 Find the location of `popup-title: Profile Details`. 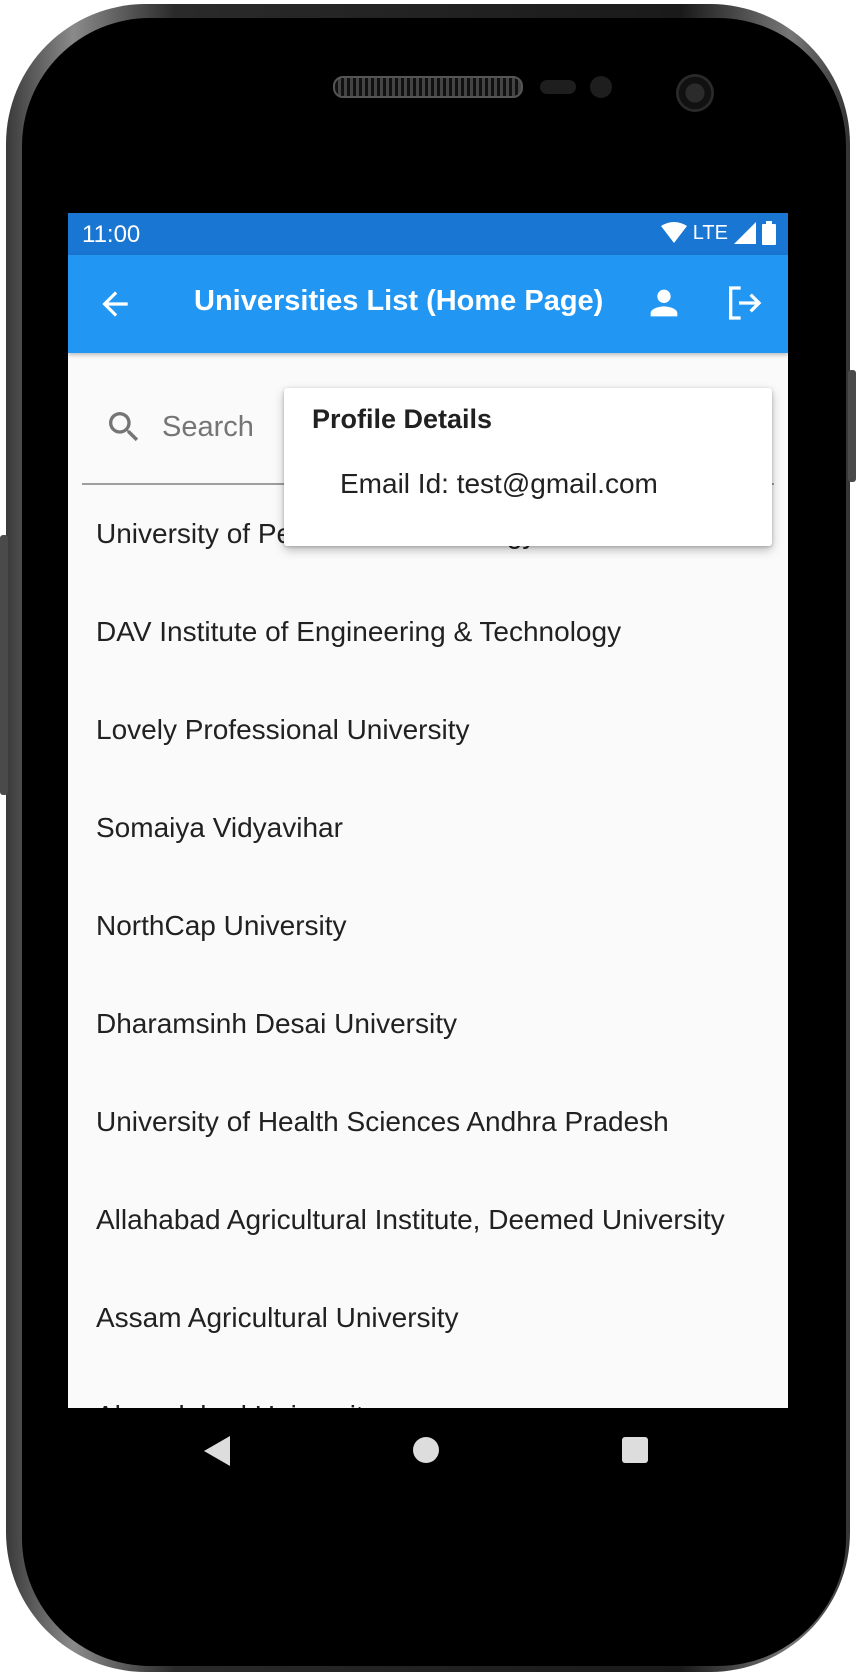

popup-title: Profile Details is located at coordinates (402, 419).